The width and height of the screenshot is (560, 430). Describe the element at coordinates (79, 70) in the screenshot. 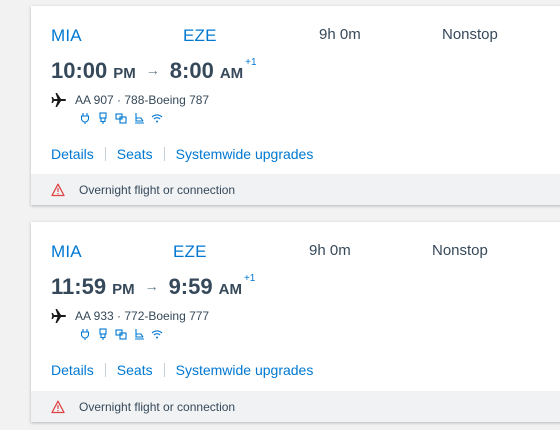

I see `depart-time: 10:00` at that location.